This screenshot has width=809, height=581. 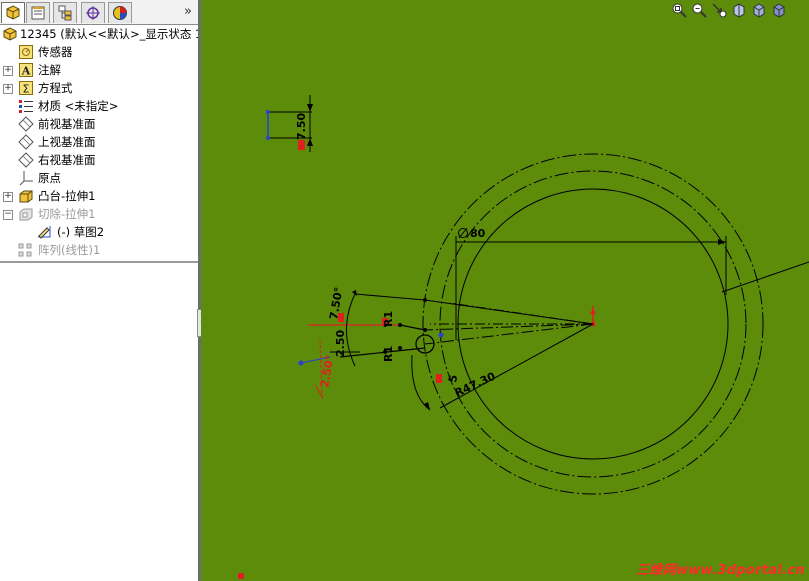 What do you see at coordinates (26, 52) in the screenshot?
I see `sensor-icon` at bounding box center [26, 52].